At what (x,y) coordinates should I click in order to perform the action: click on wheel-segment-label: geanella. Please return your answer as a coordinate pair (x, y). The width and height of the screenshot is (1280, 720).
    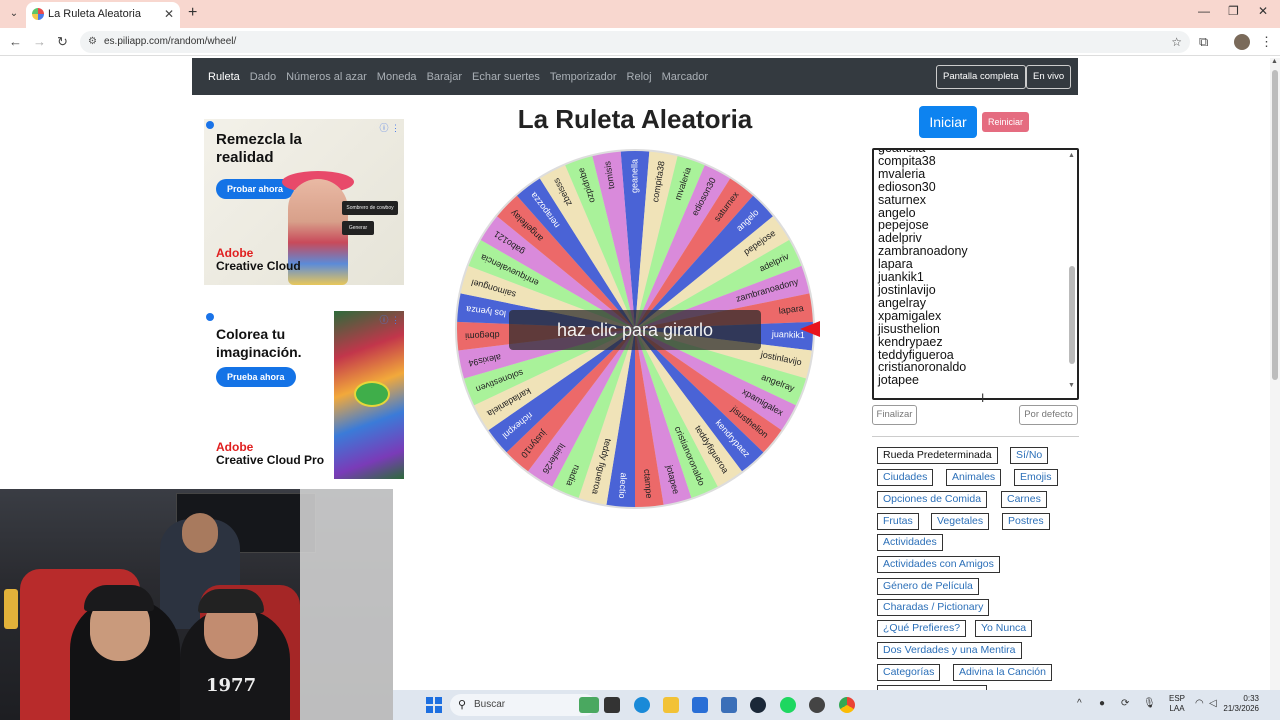
    Looking at the image, I should click on (634, 176).